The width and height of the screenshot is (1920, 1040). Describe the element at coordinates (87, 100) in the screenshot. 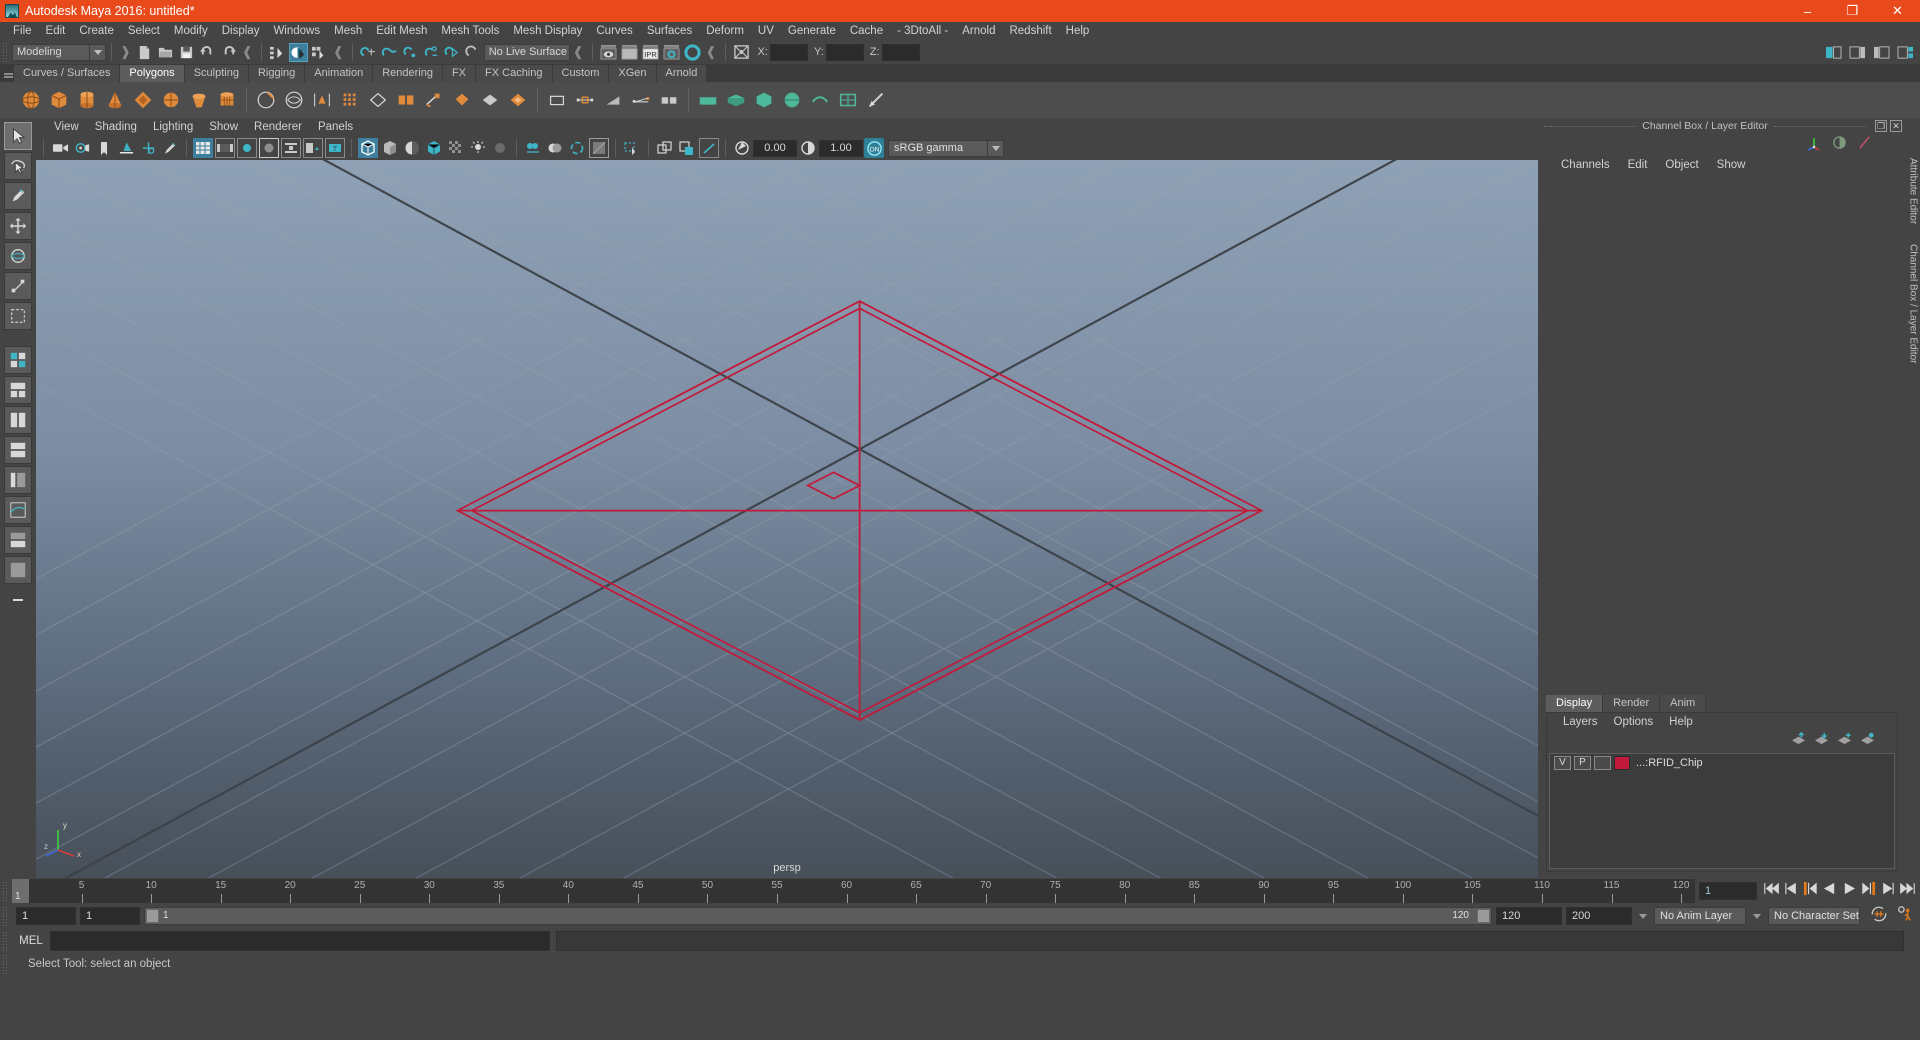

I see `poly-cylinder-icon` at that location.